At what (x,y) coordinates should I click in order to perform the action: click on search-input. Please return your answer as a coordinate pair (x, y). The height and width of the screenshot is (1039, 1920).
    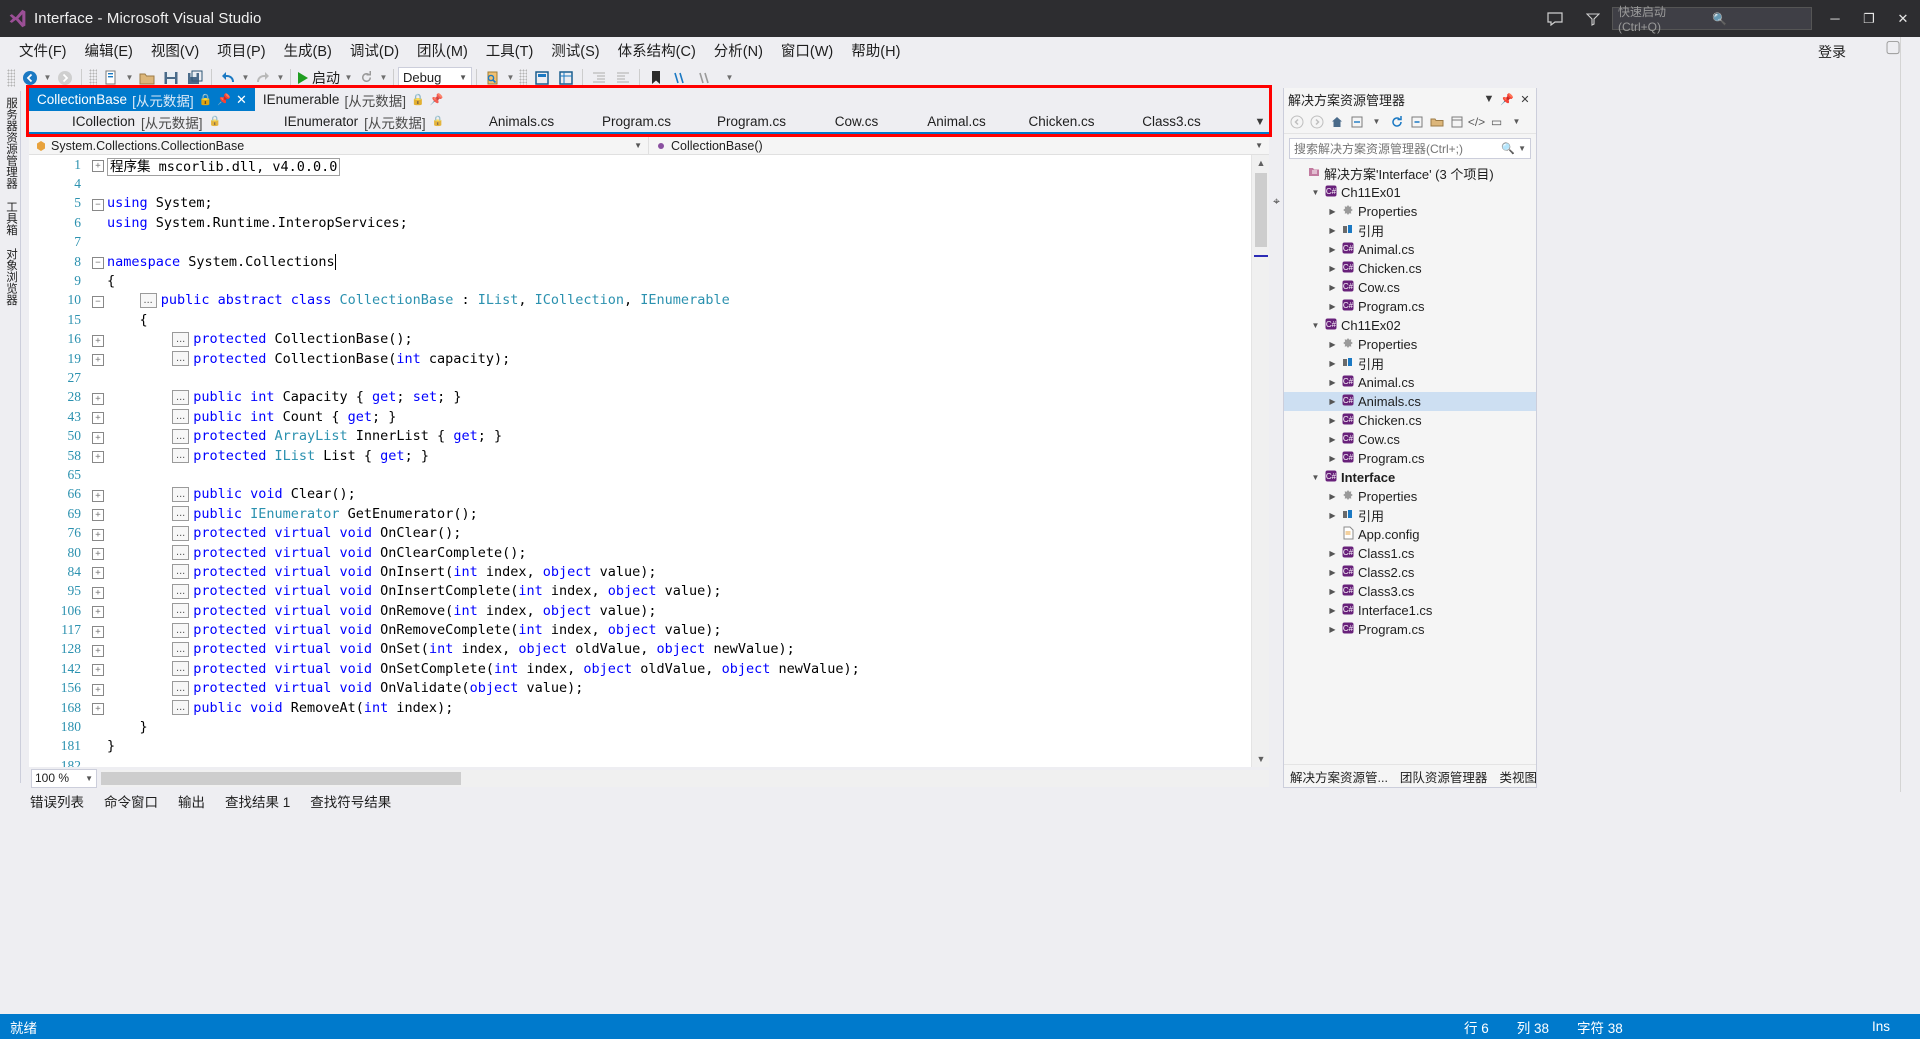
    Looking at the image, I should click on (1396, 148).